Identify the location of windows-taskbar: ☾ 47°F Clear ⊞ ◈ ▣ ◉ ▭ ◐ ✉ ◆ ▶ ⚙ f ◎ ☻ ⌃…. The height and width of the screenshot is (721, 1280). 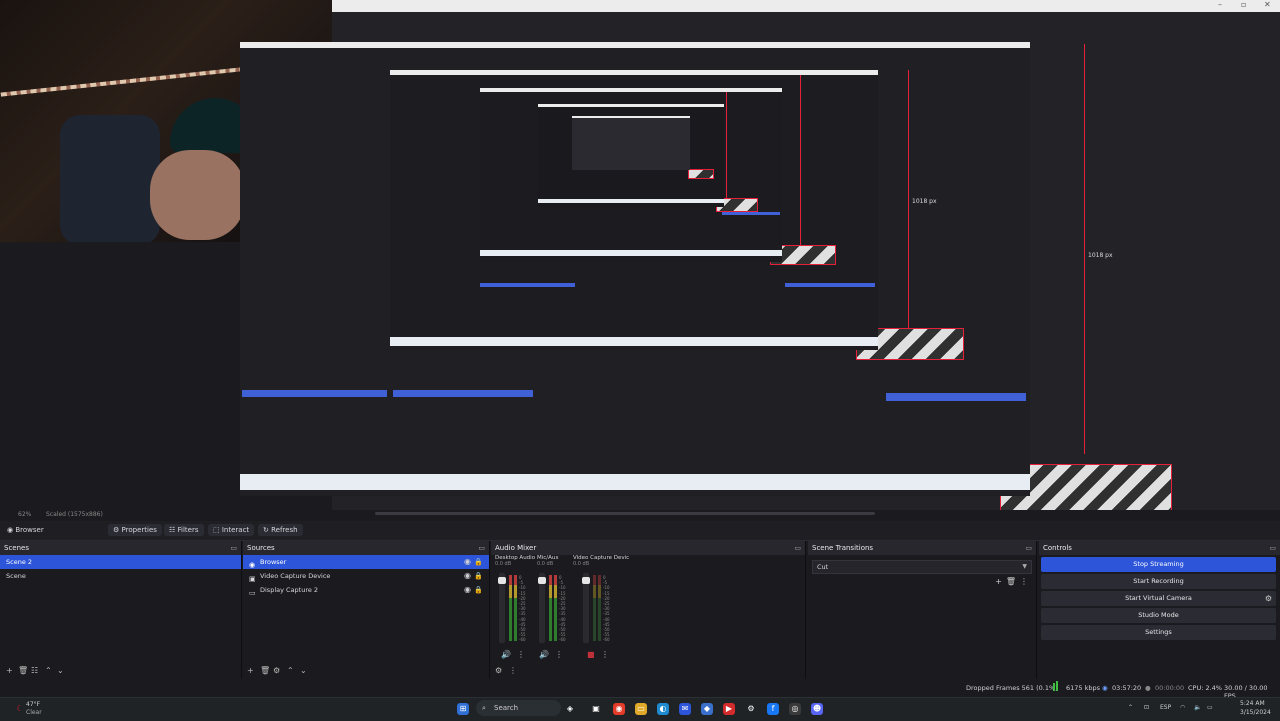
(640, 709).